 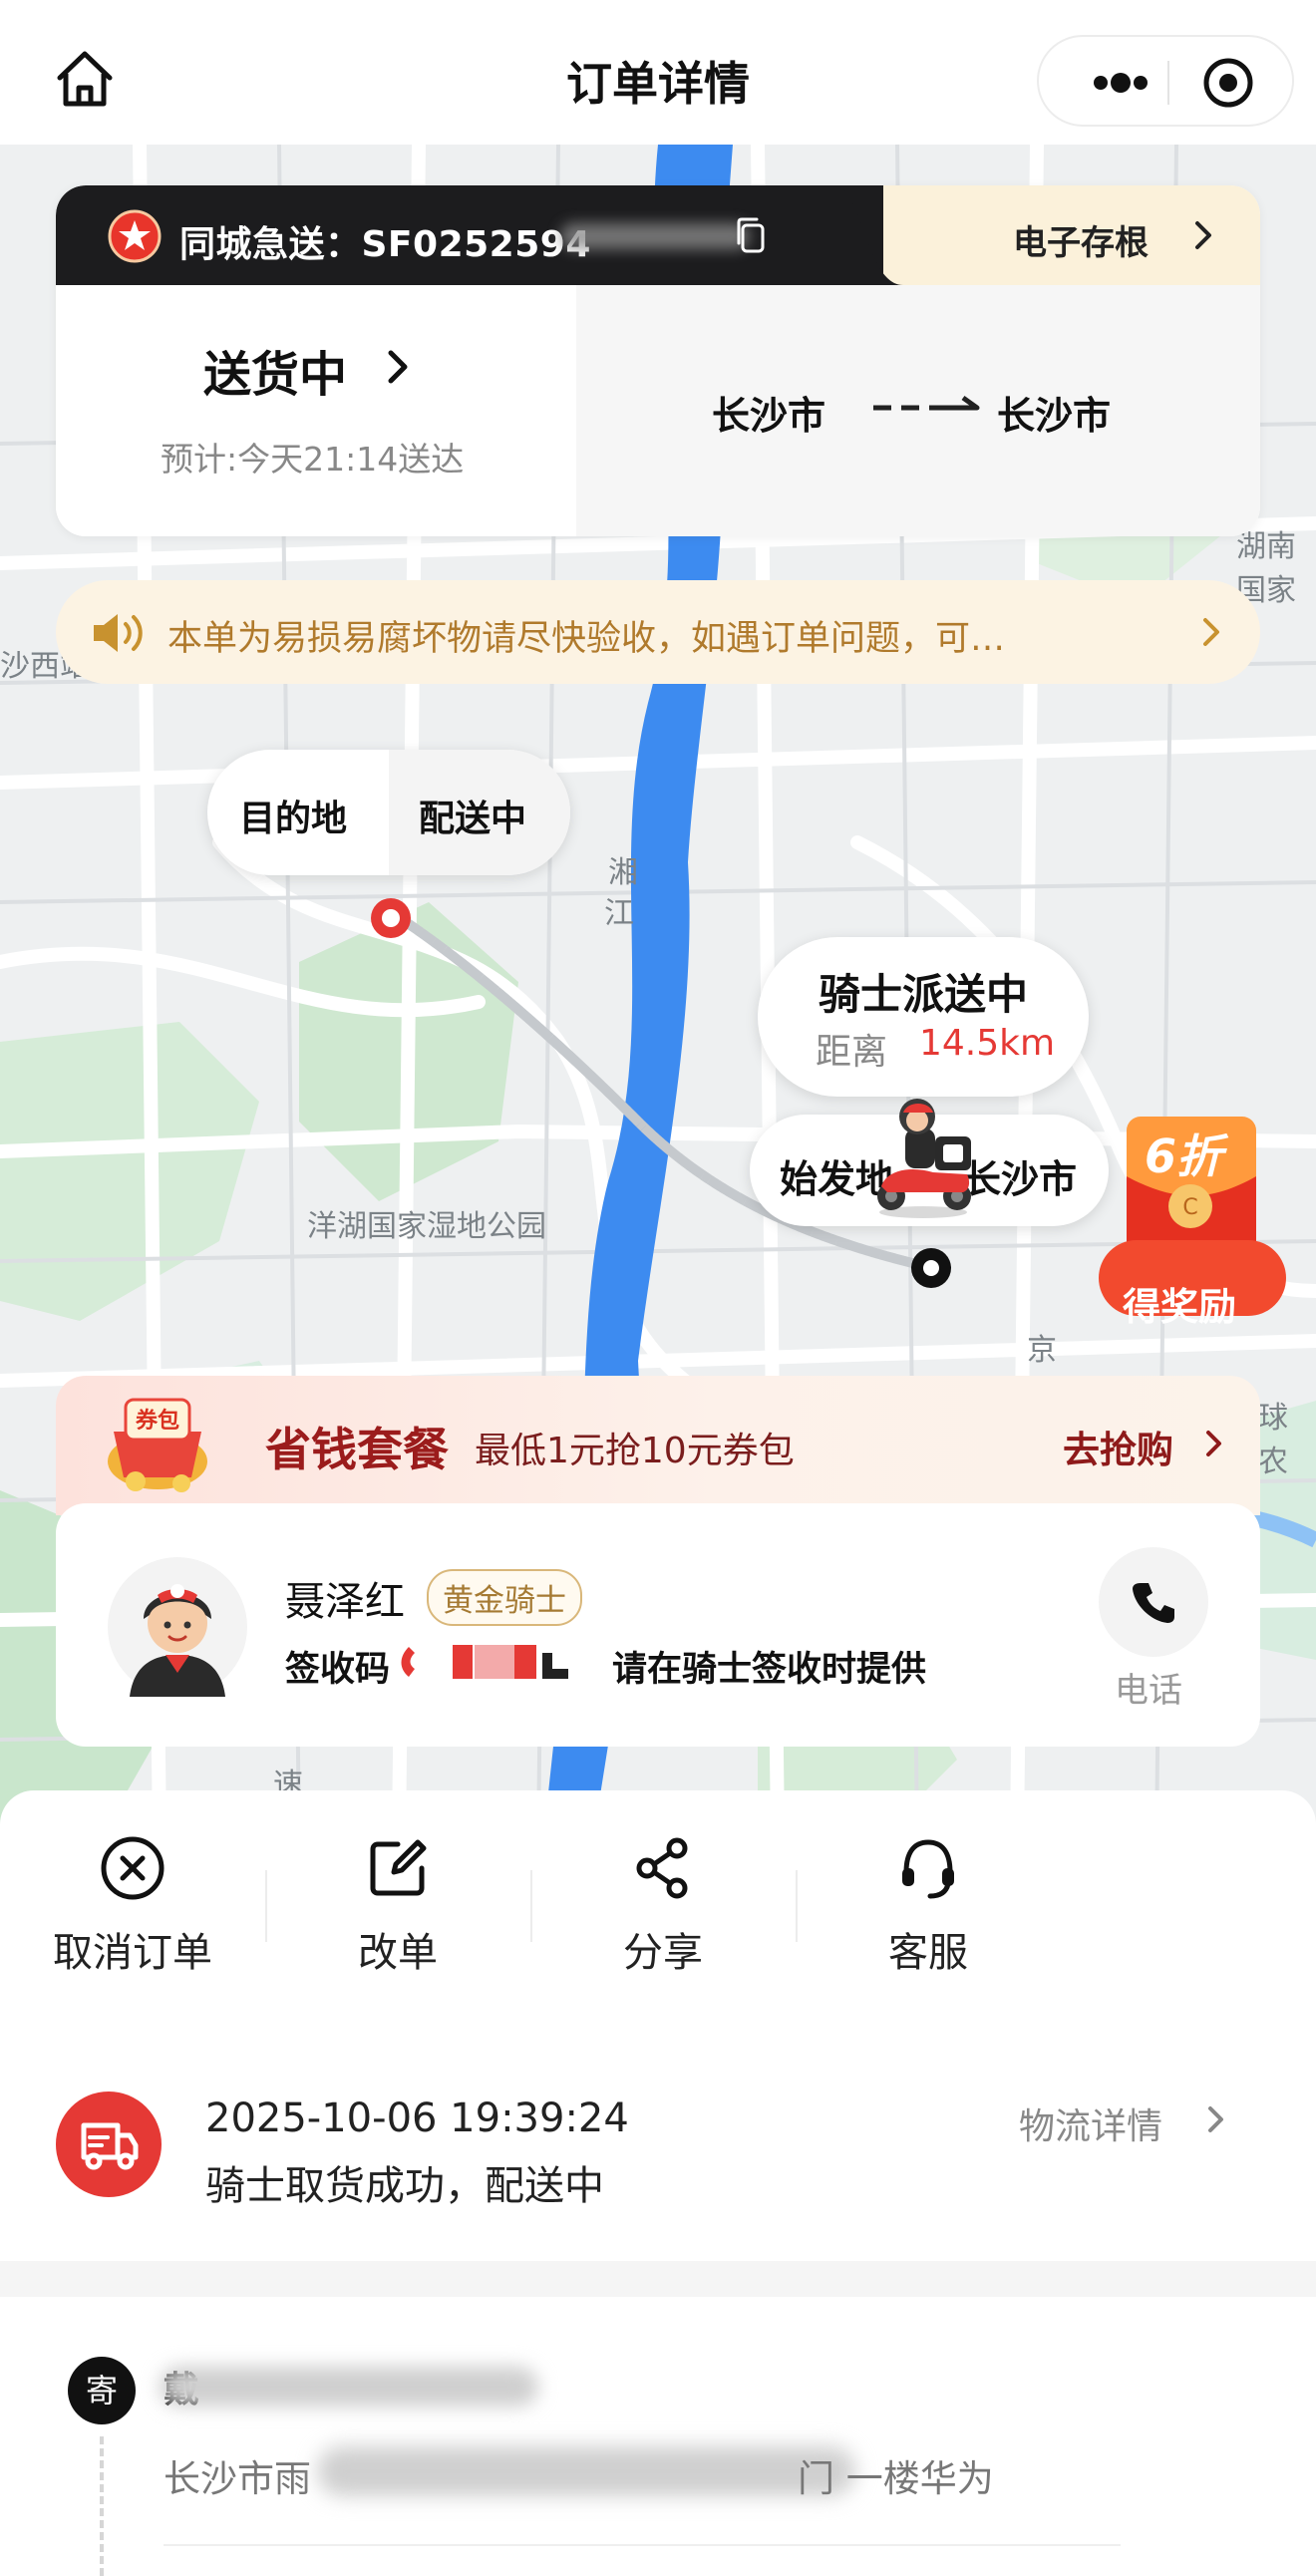 What do you see at coordinates (399, 1867) in the screenshot?
I see `edit-icon` at bounding box center [399, 1867].